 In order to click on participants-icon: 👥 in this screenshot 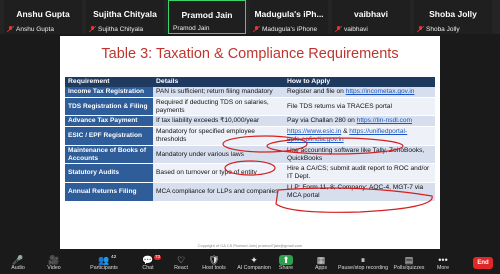, I will do `click(104, 260)`.